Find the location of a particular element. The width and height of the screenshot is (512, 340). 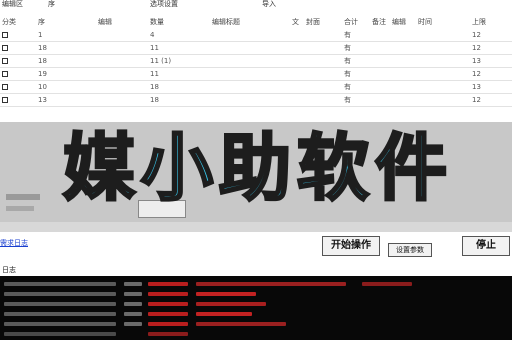

log-link: 需求日志 is located at coordinates (14, 243).